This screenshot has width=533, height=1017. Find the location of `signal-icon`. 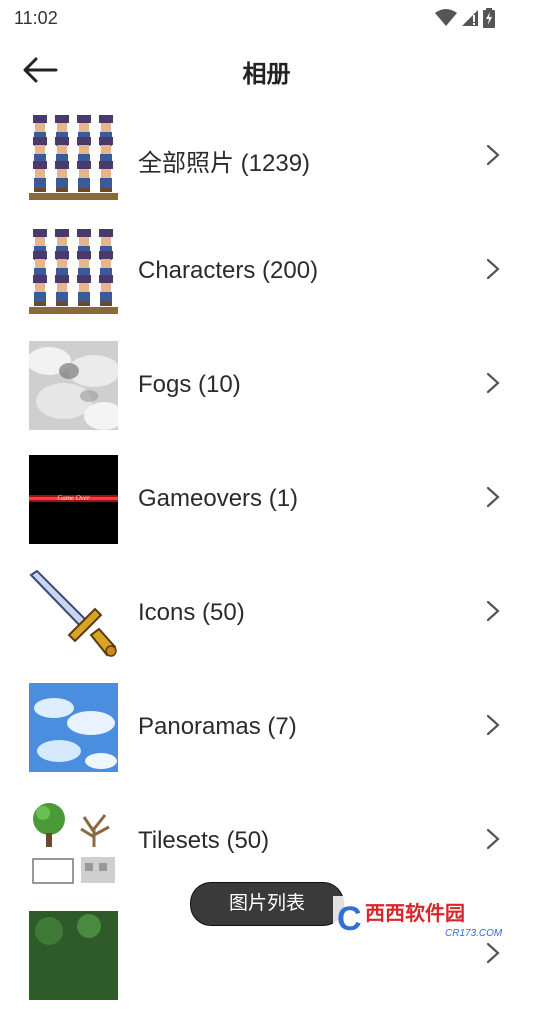

signal-icon is located at coordinates (470, 18).